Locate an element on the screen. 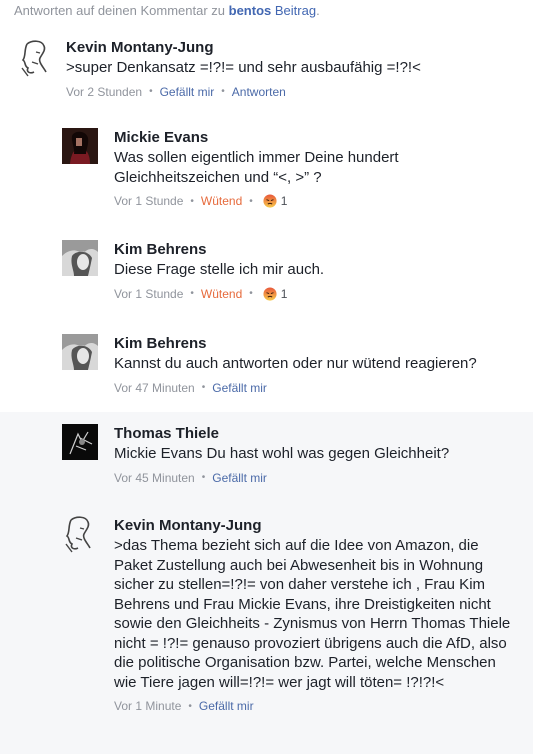  comment-time: Vor 47 Minuten is located at coordinates (154, 387).